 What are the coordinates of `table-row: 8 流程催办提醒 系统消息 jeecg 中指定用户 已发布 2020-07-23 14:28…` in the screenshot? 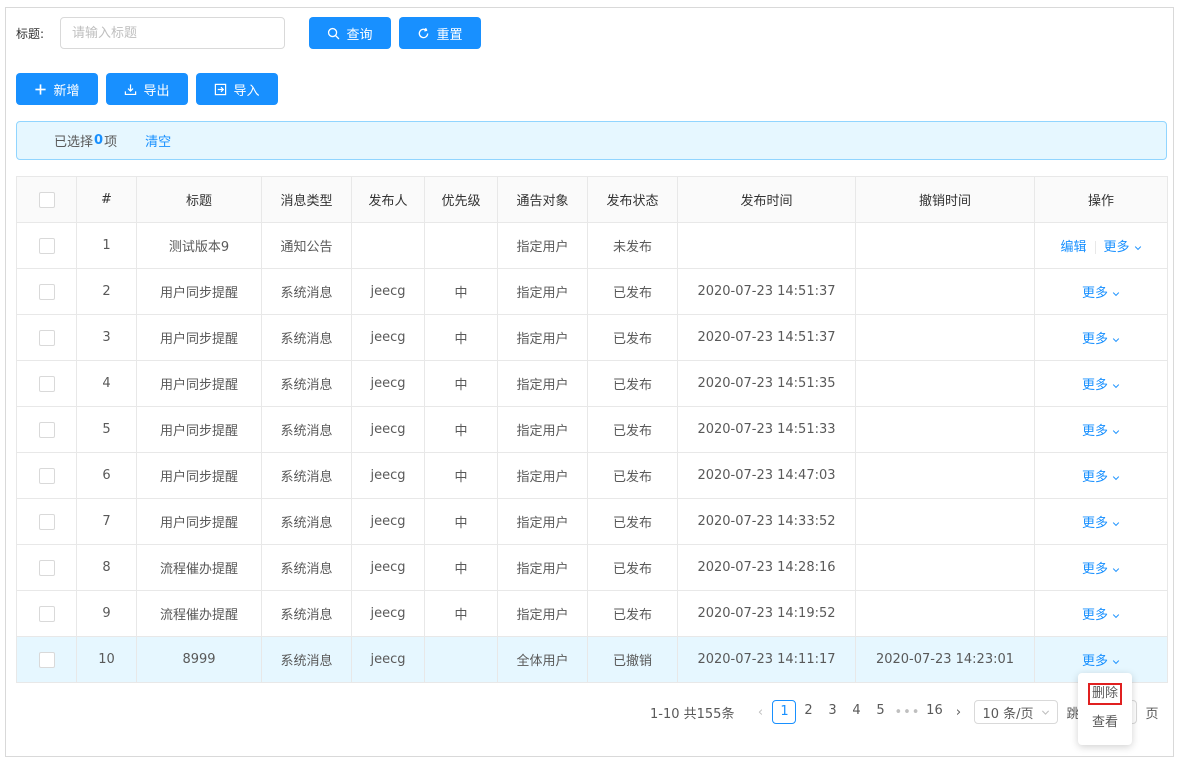 It's located at (592, 567).